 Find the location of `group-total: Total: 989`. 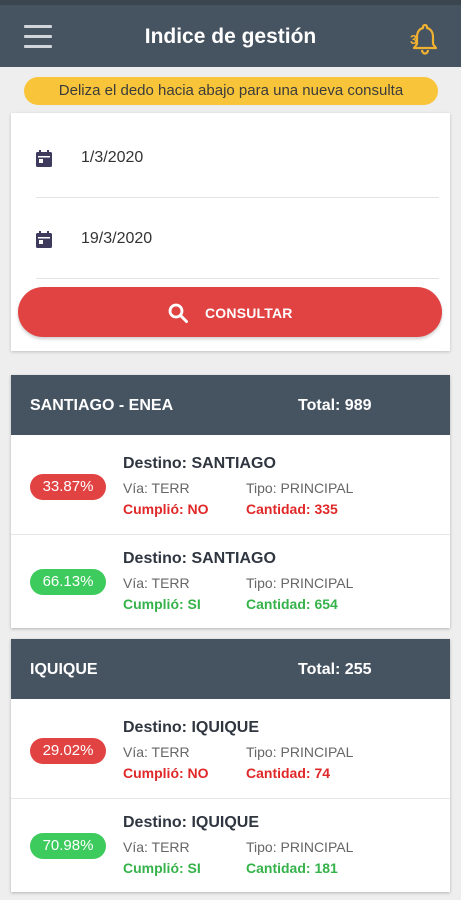

group-total: Total: 989 is located at coordinates (335, 405).